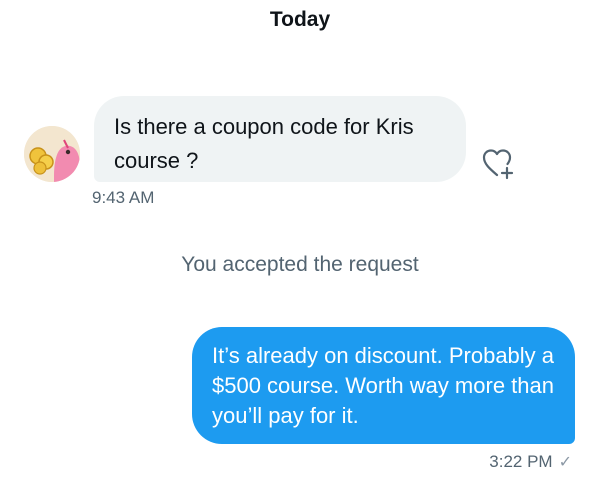 The height and width of the screenshot is (493, 600). Describe the element at coordinates (521, 461) in the screenshot. I see `outgoing-message-time: 3:22 PM` at that location.